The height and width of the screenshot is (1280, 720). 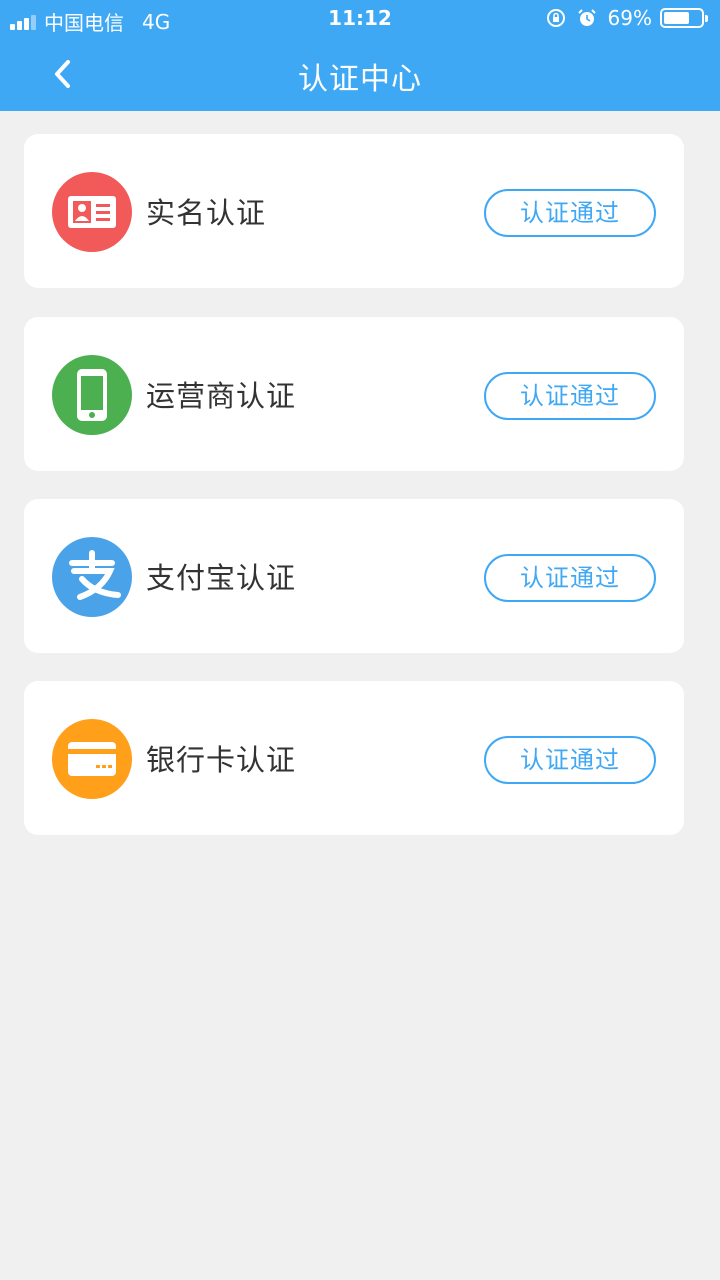 What do you see at coordinates (555, 18) in the screenshot?
I see `rotation-lock-icon` at bounding box center [555, 18].